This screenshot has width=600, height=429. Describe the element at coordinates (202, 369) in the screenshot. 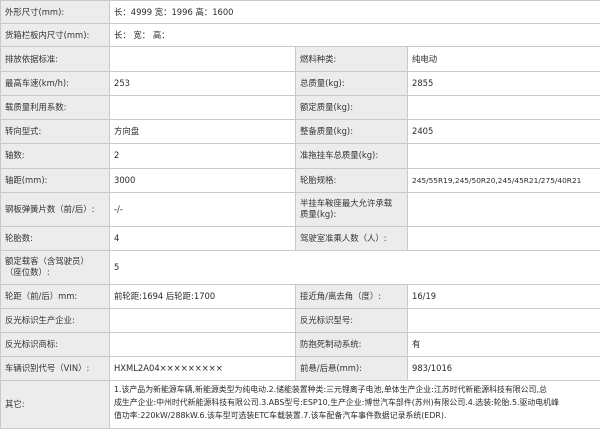

I see `spec-value: HXML2A04×××××××××` at that location.